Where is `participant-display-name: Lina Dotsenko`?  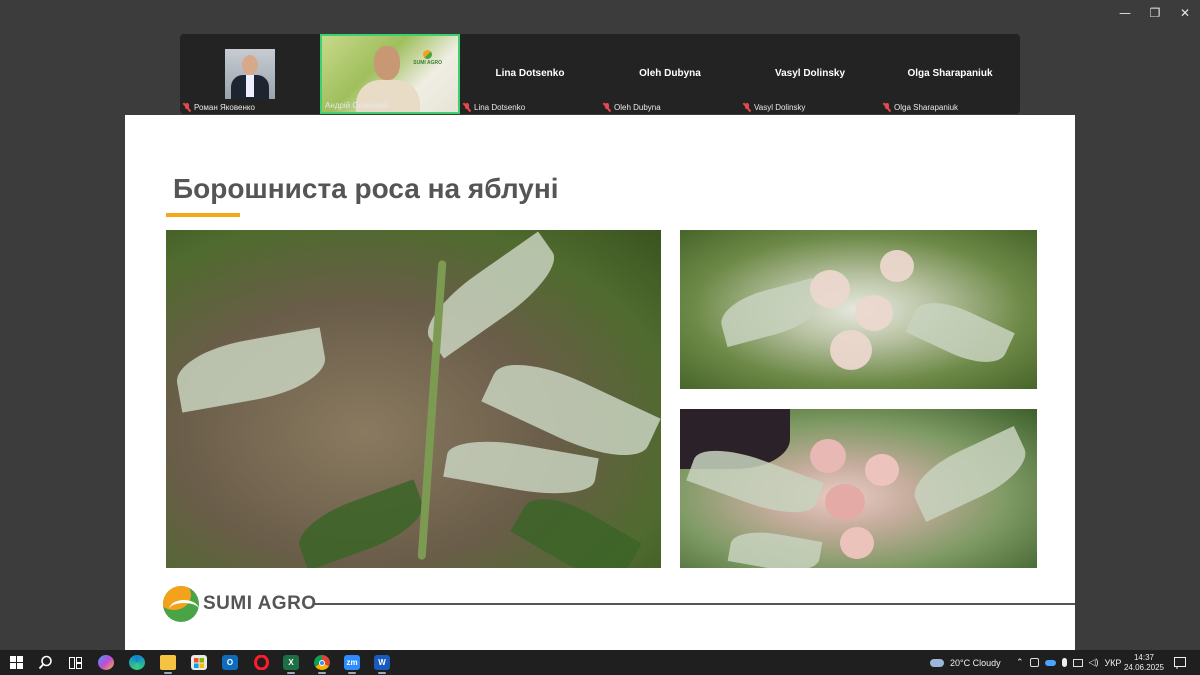 participant-display-name: Lina Dotsenko is located at coordinates (530, 73).